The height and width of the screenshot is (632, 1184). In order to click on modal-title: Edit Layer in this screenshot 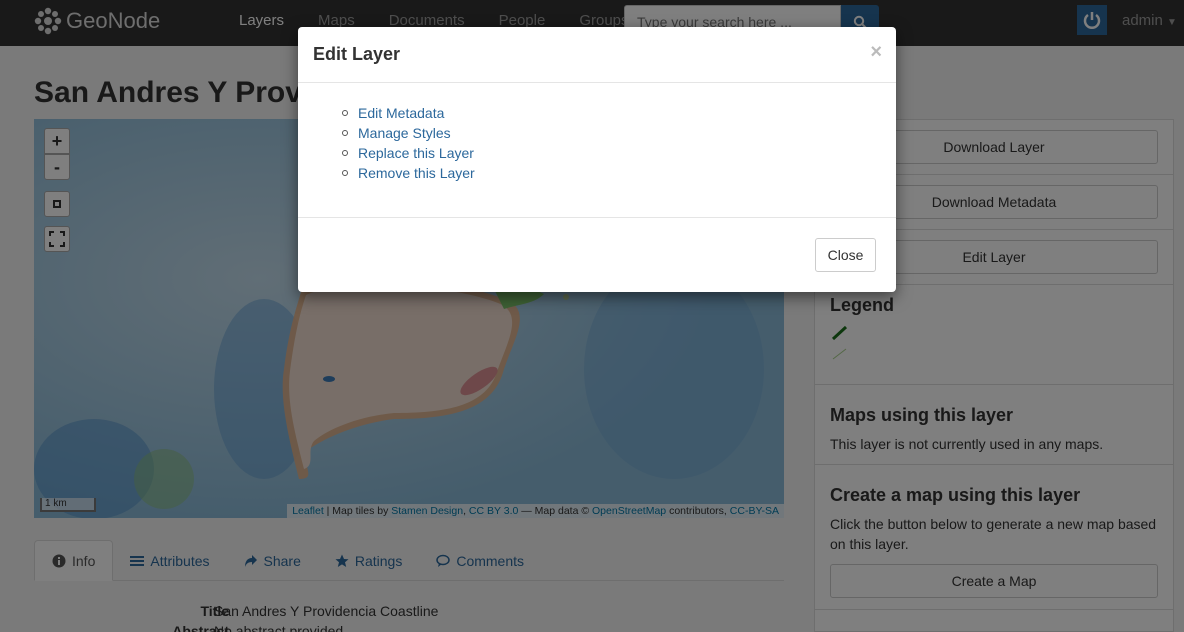, I will do `click(357, 54)`.